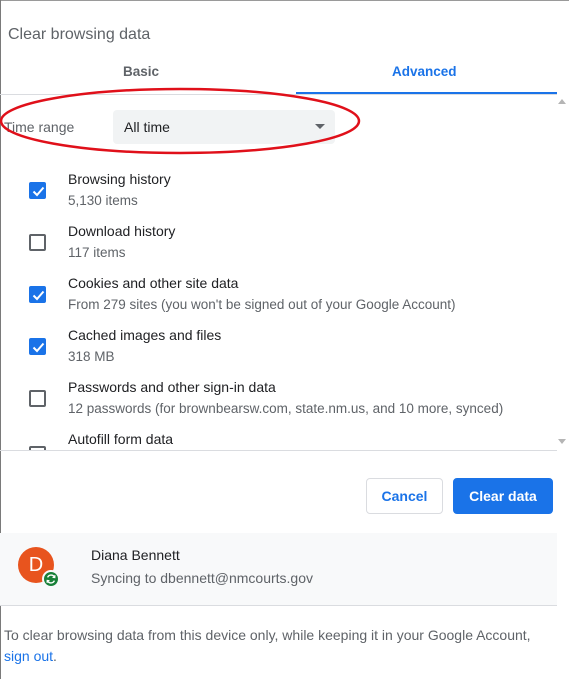 This screenshot has height=679, width=569. I want to click on option-detail: 117 items, so click(97, 252).